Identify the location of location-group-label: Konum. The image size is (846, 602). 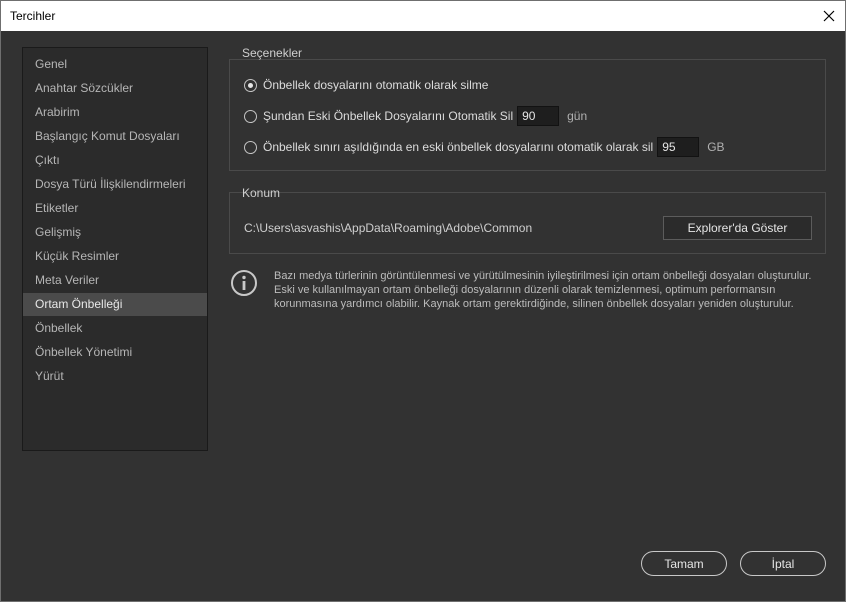
(261, 193).